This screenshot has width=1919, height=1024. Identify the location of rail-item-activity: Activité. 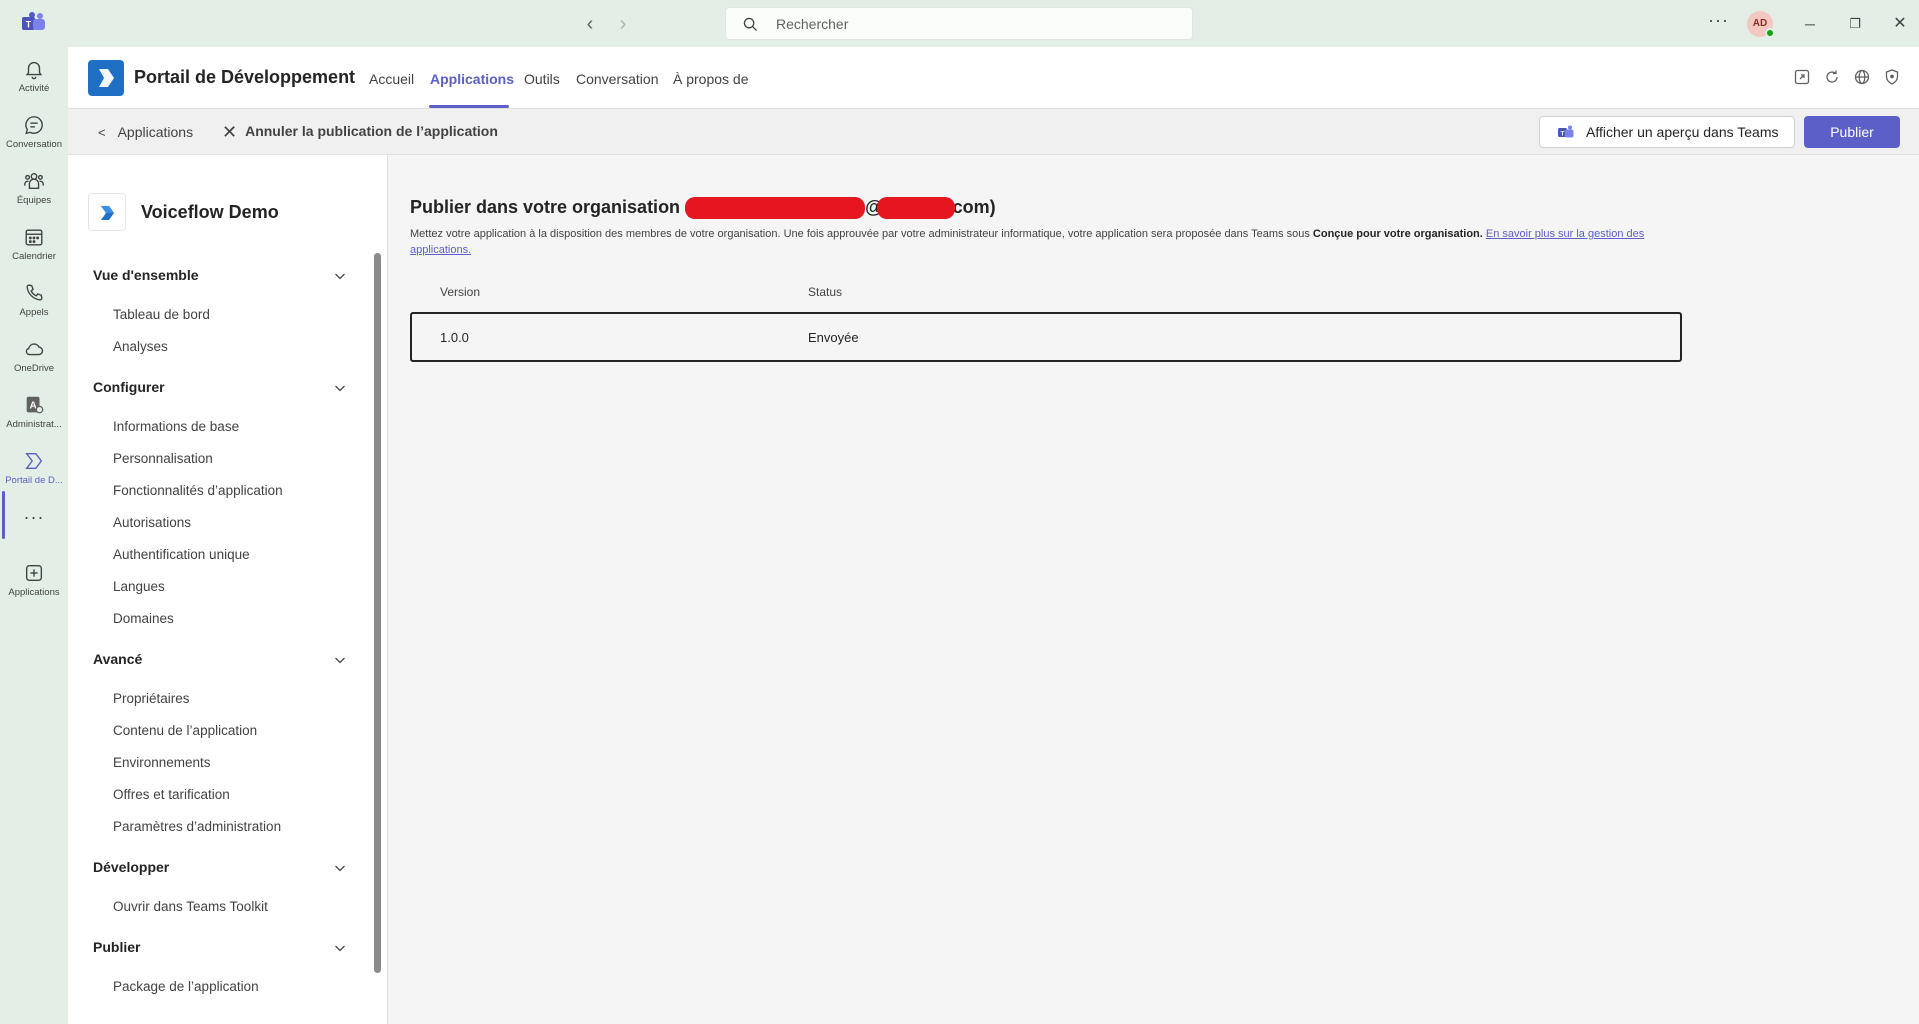
(34, 78).